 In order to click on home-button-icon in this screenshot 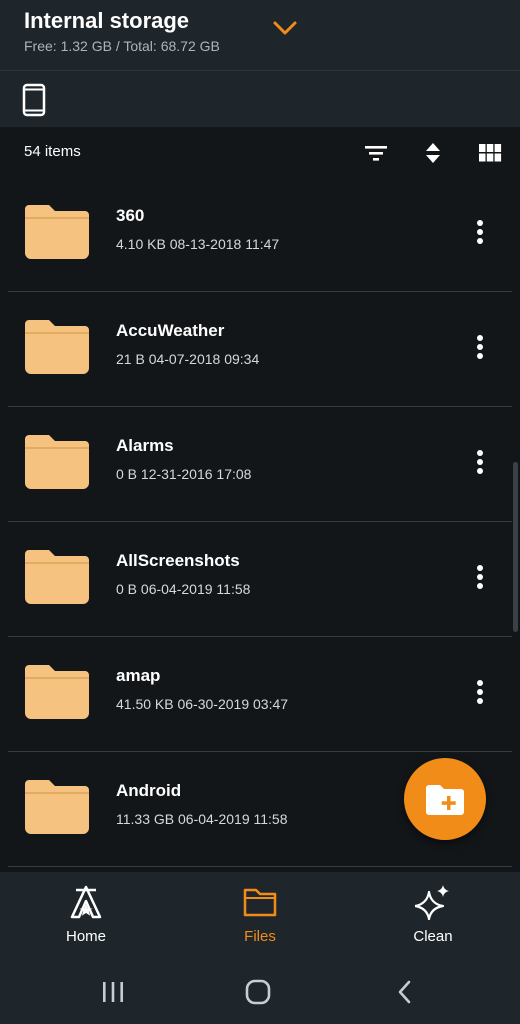, I will do `click(258, 992)`.